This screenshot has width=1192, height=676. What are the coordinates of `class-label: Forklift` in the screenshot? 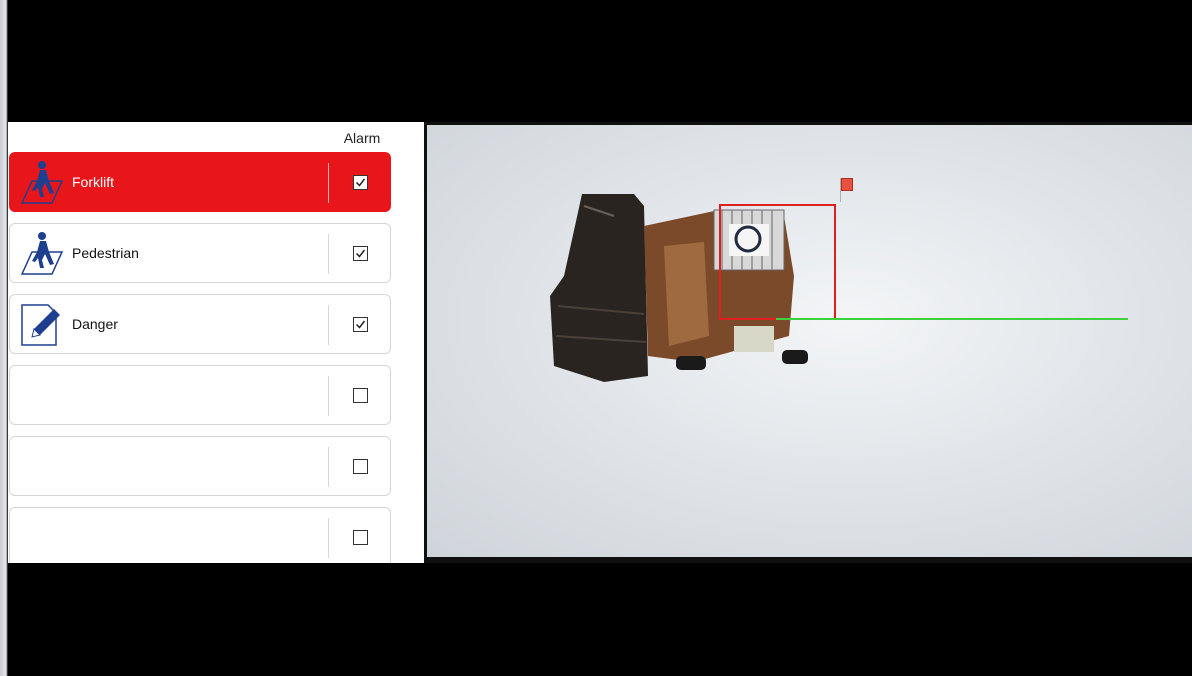 It's located at (93, 182).